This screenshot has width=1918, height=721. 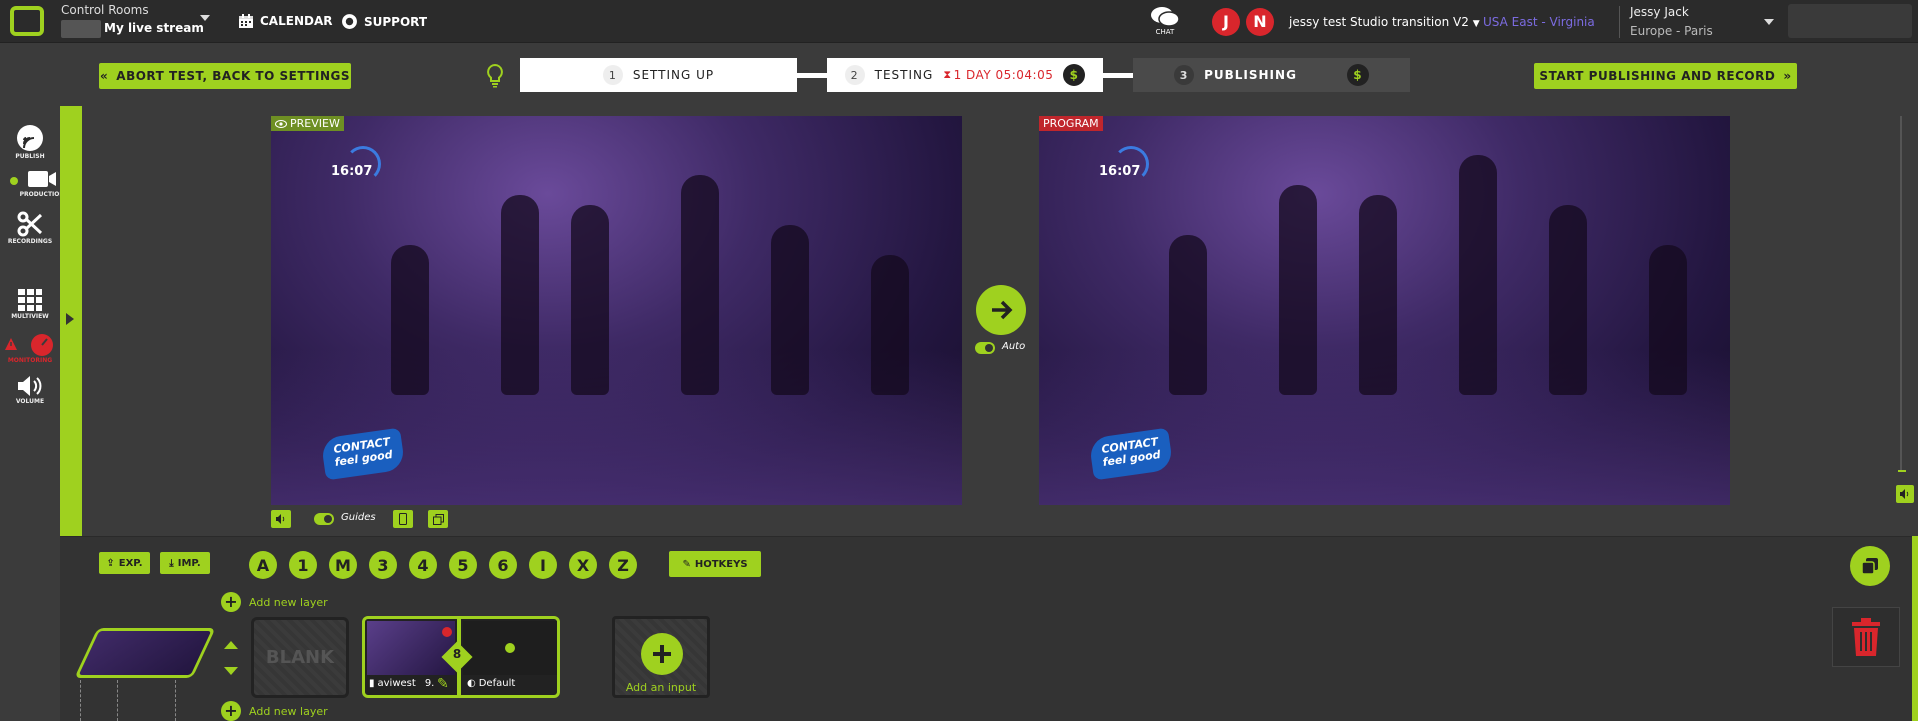 What do you see at coordinates (461, 657) in the screenshot?
I see `scene-tile: 8 ▮ aviwest 9. ✎ ◐ Default` at bounding box center [461, 657].